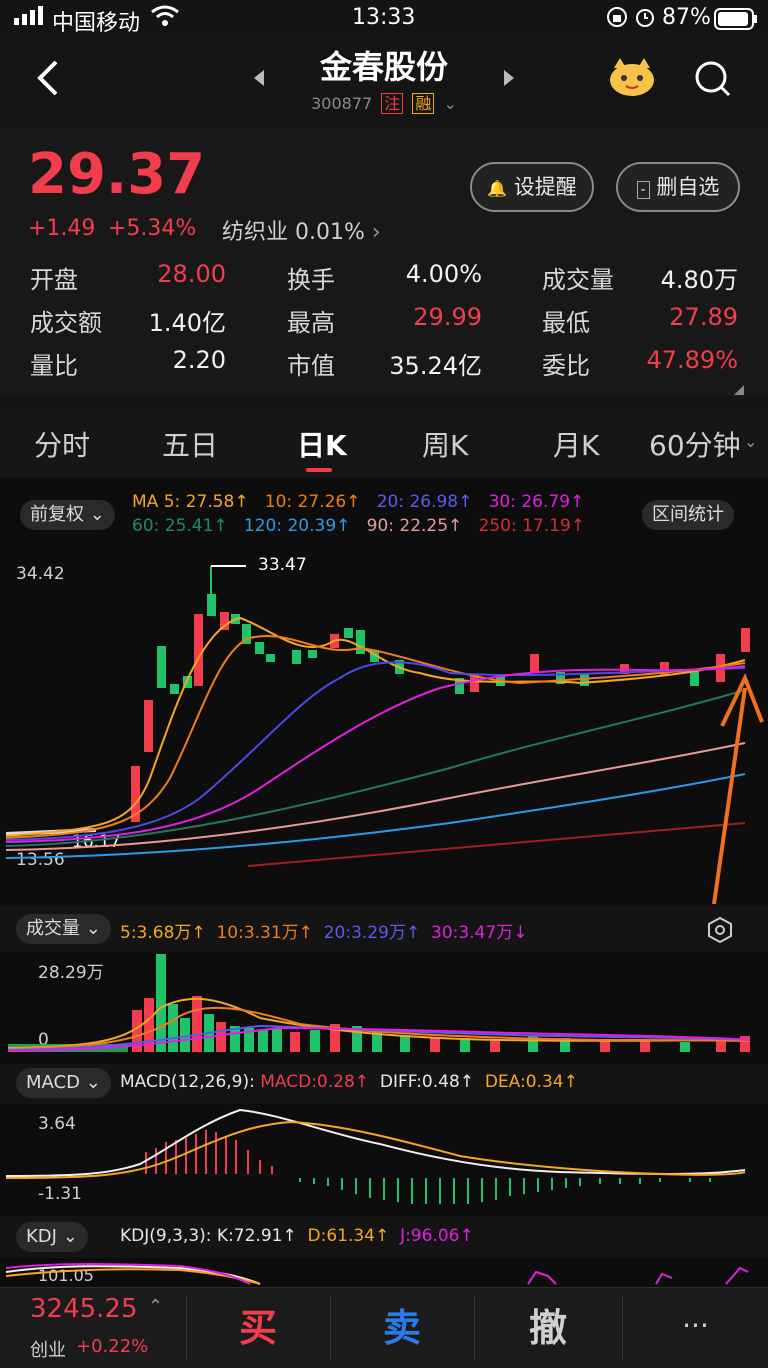  What do you see at coordinates (699, 280) in the screenshot?
I see `stat-value: 4.80万` at bounding box center [699, 280].